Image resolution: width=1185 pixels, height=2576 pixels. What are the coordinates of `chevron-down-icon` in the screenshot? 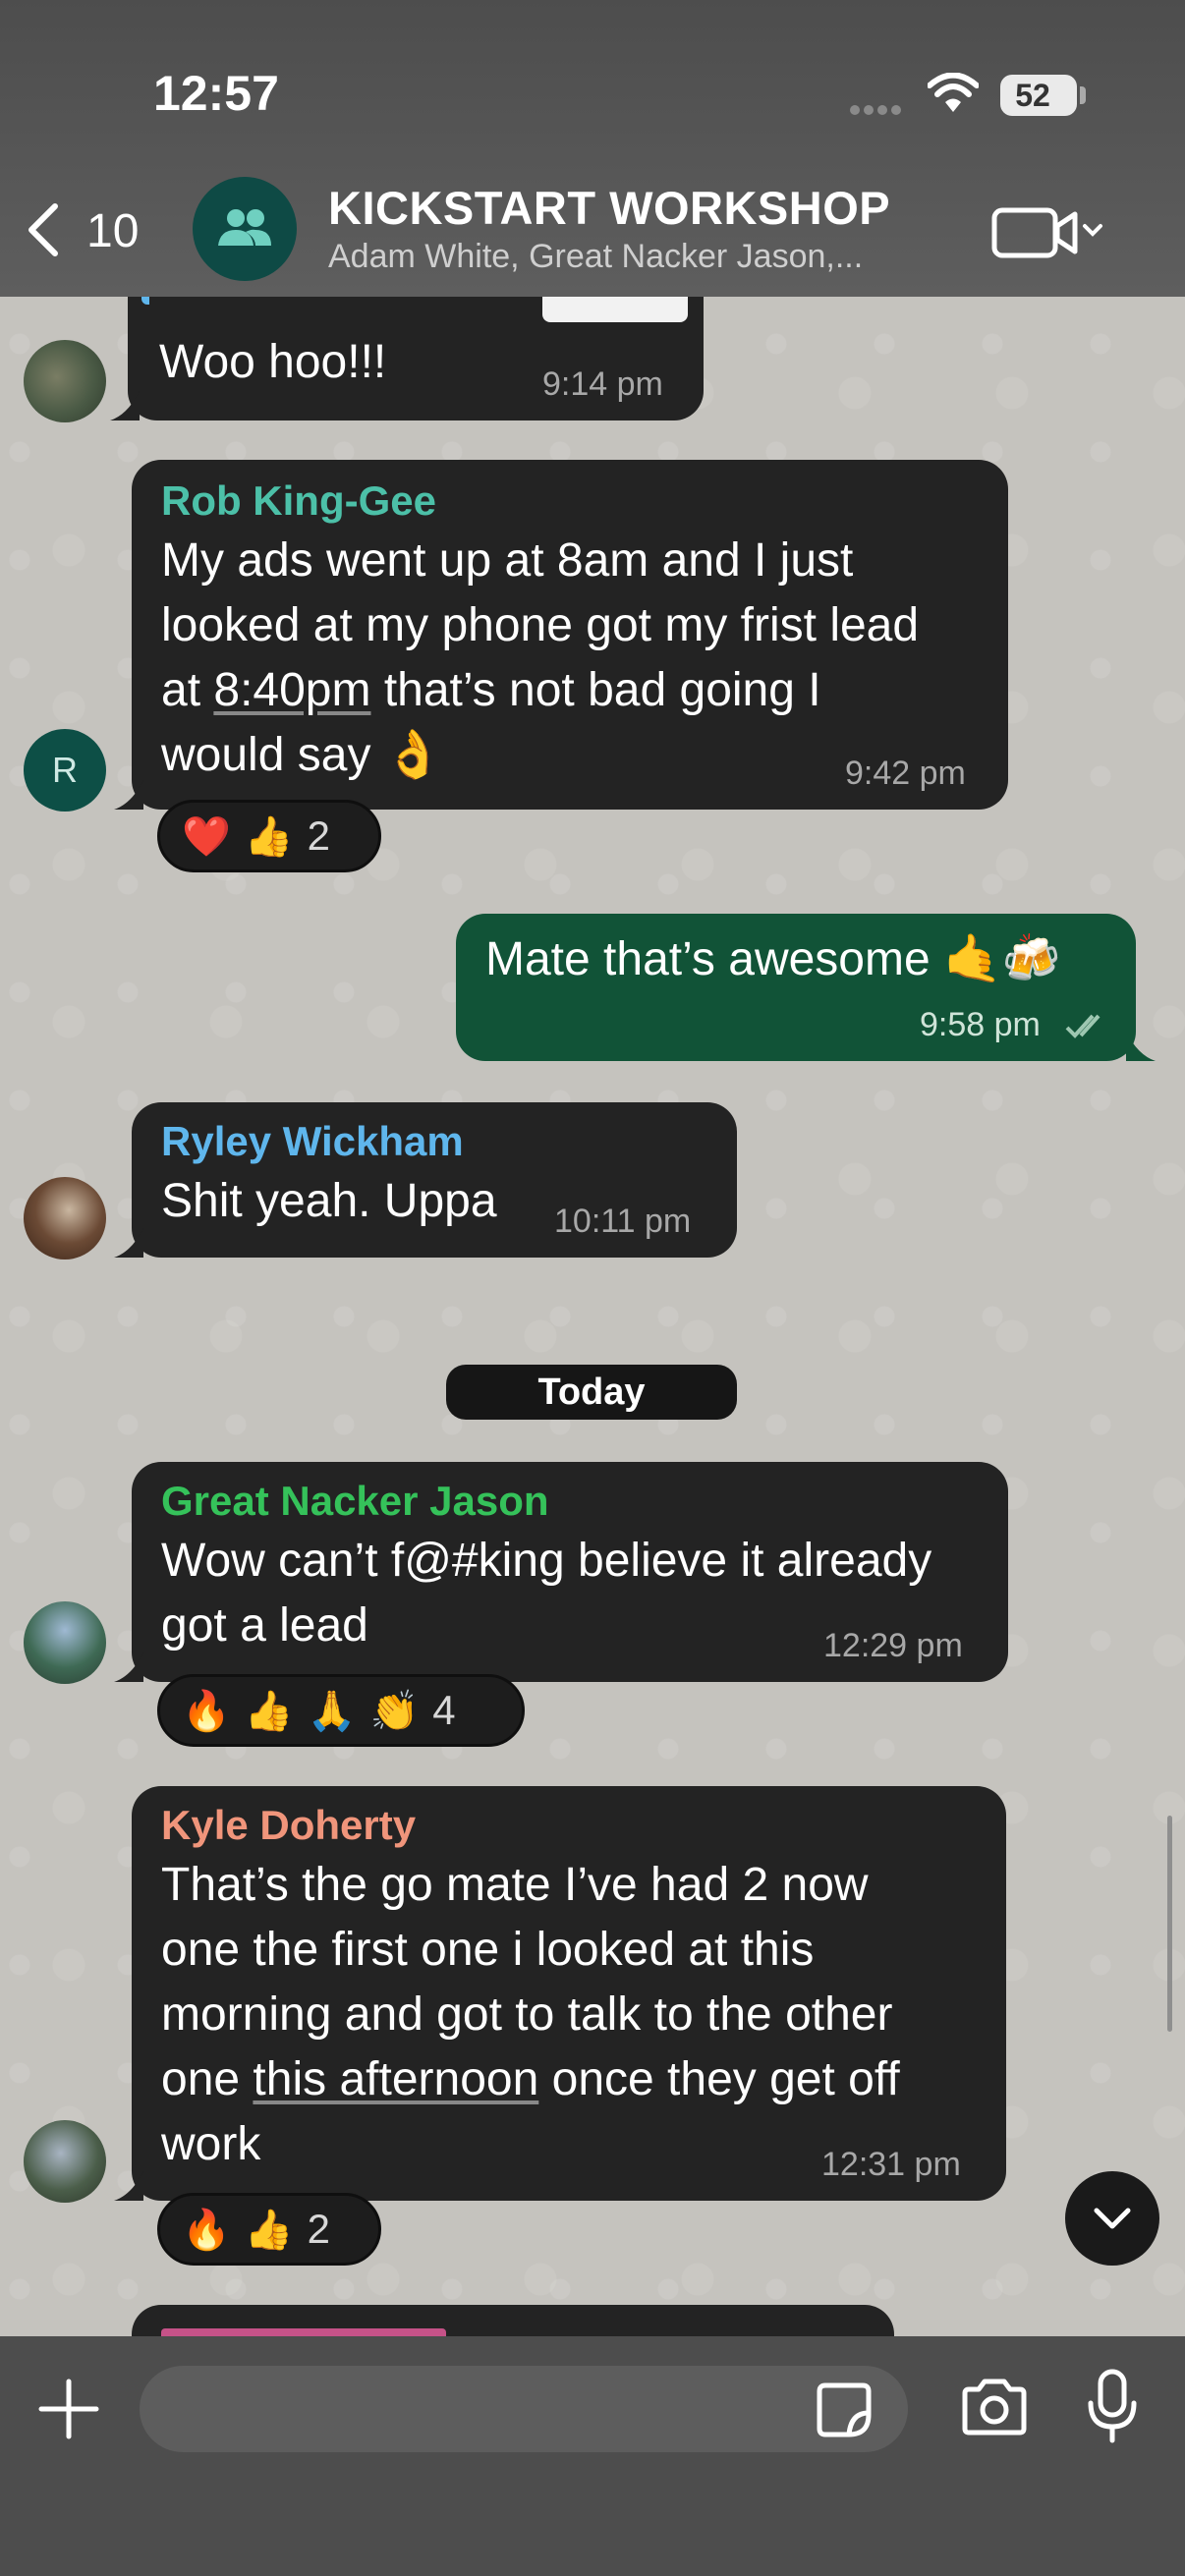 It's located at (1112, 2218).